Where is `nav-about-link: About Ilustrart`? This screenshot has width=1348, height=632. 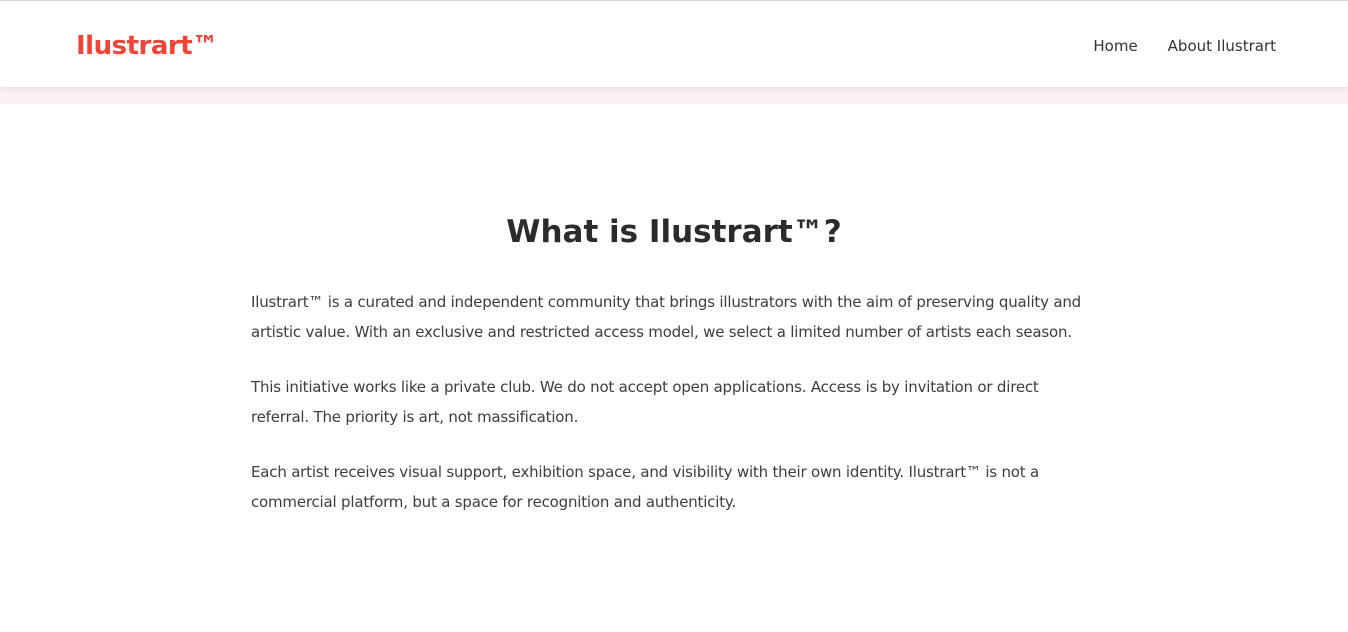 nav-about-link: About Ilustrart is located at coordinates (1222, 46).